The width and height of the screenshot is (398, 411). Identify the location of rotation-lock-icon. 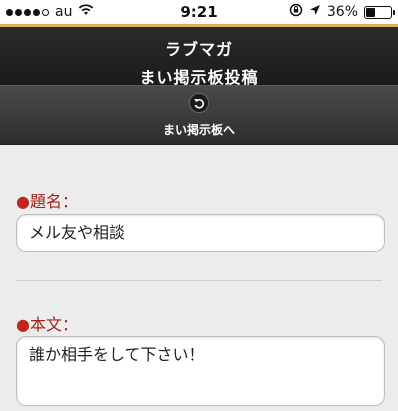
(296, 12).